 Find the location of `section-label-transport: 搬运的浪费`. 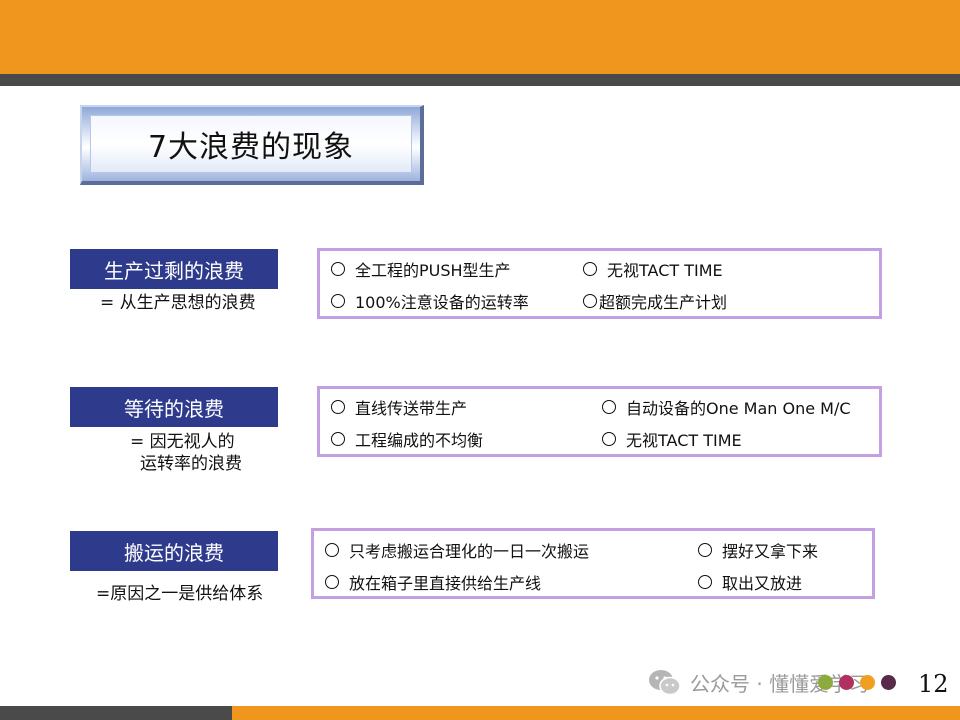

section-label-transport: 搬运的浪费 is located at coordinates (174, 551).